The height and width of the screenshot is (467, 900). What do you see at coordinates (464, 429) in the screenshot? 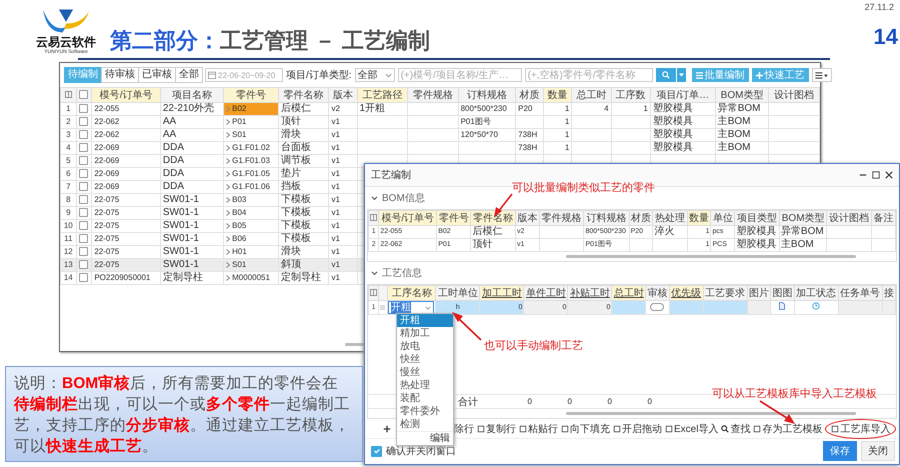
I see `toolbar-button: 除行` at bounding box center [464, 429].